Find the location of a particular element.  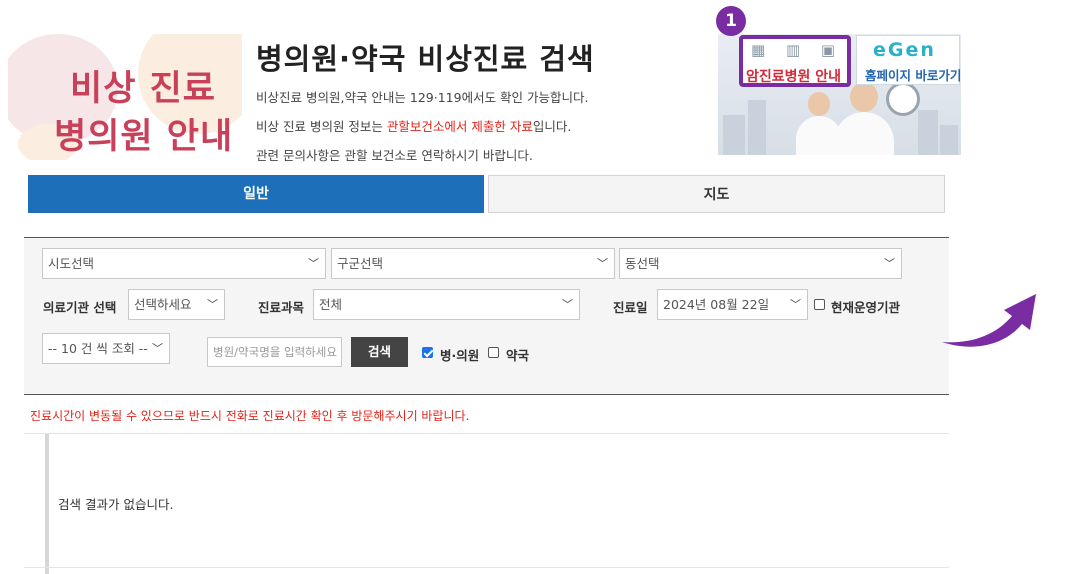

cancer-hospital-banner: ▦ ▥ ▣ 암진료병원 안내 is located at coordinates (795, 61).